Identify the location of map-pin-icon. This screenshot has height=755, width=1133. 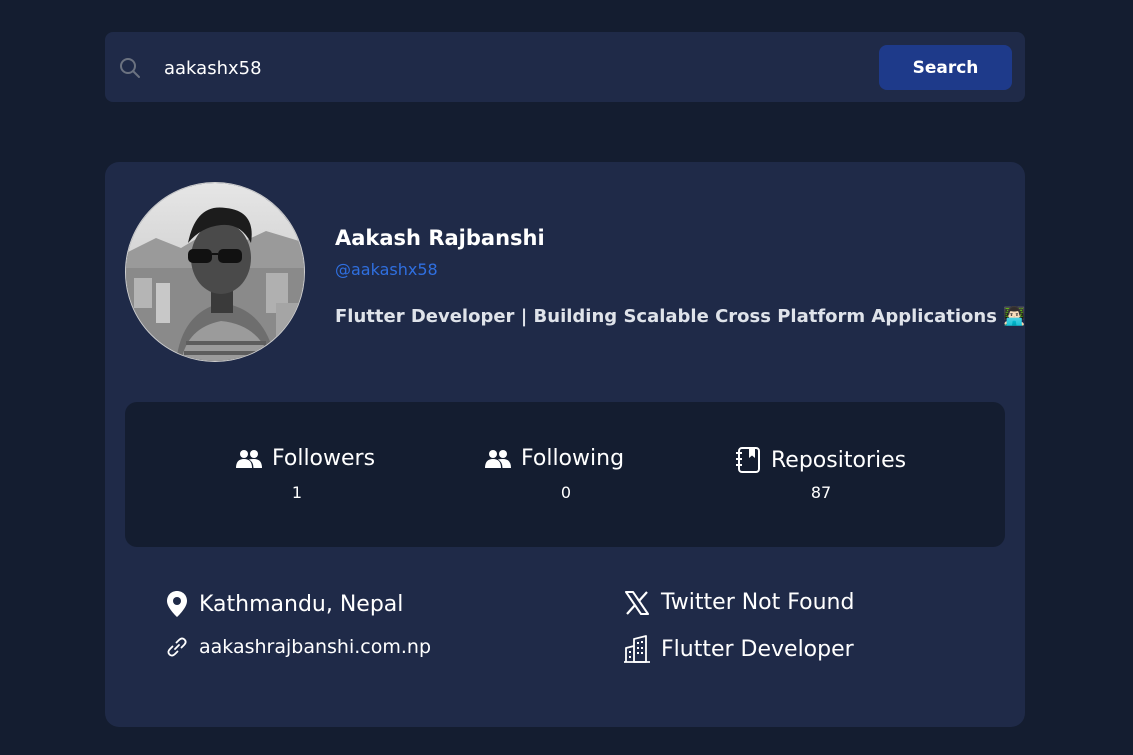
(177, 604).